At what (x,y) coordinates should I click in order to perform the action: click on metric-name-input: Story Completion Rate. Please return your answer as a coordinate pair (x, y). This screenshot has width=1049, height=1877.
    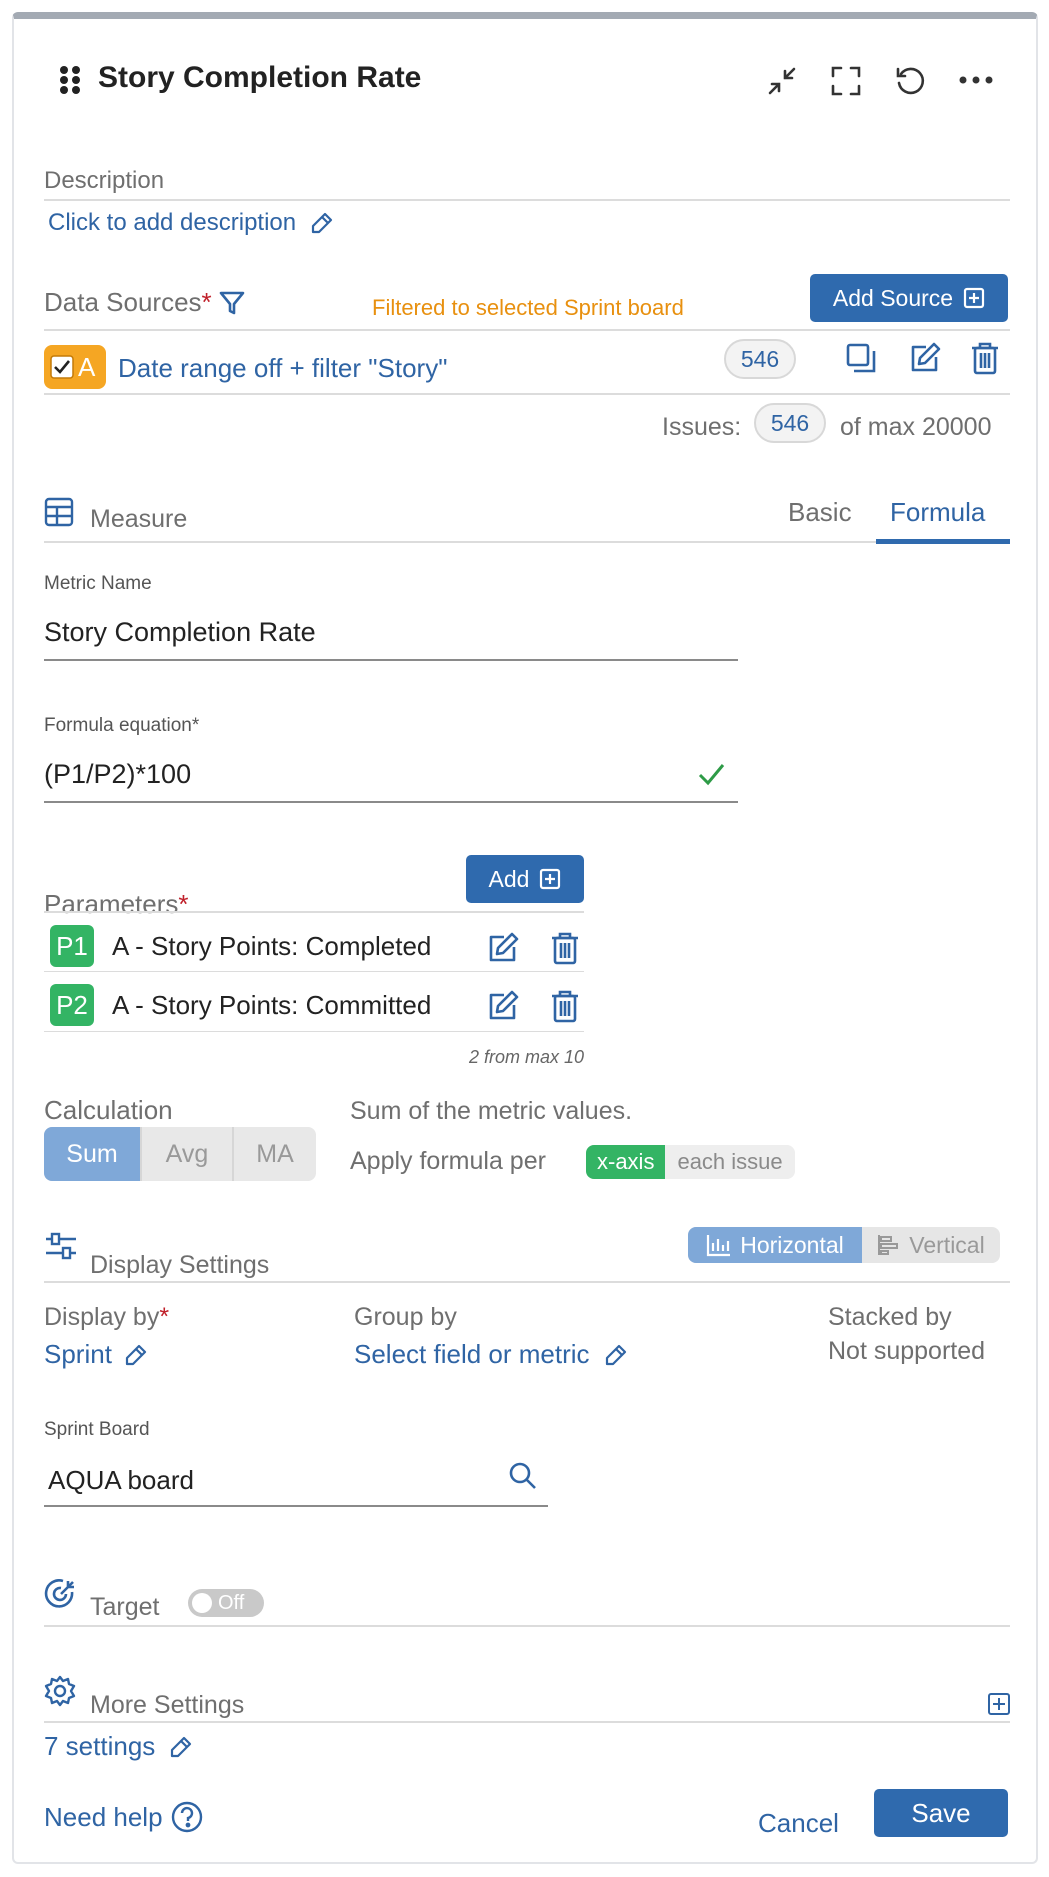
    Looking at the image, I should click on (391, 632).